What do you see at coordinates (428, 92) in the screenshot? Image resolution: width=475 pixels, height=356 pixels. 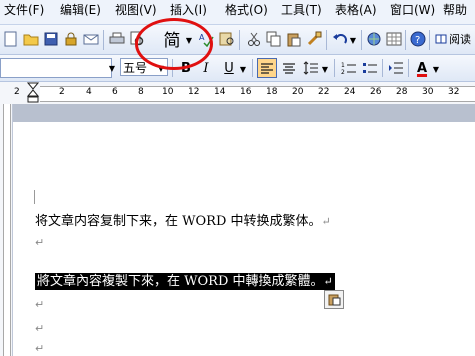 I see `ruler-tick: 30` at bounding box center [428, 92].